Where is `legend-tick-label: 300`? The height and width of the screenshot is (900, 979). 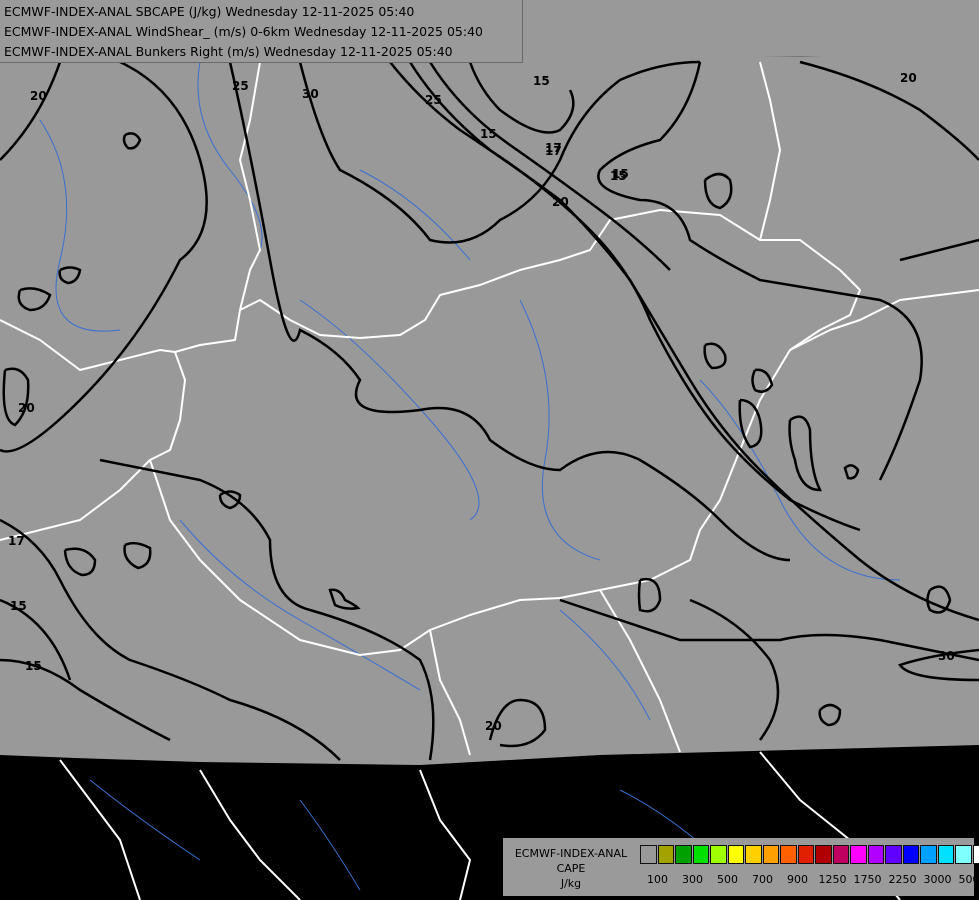
legend-tick-label: 300 is located at coordinates (692, 879).